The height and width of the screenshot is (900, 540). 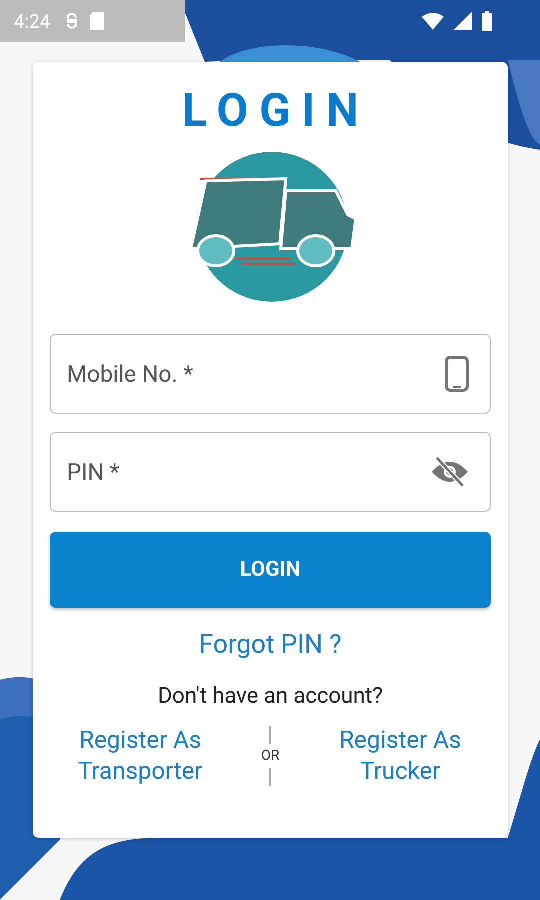 I want to click on input-field: PIN *, so click(x=270, y=472).